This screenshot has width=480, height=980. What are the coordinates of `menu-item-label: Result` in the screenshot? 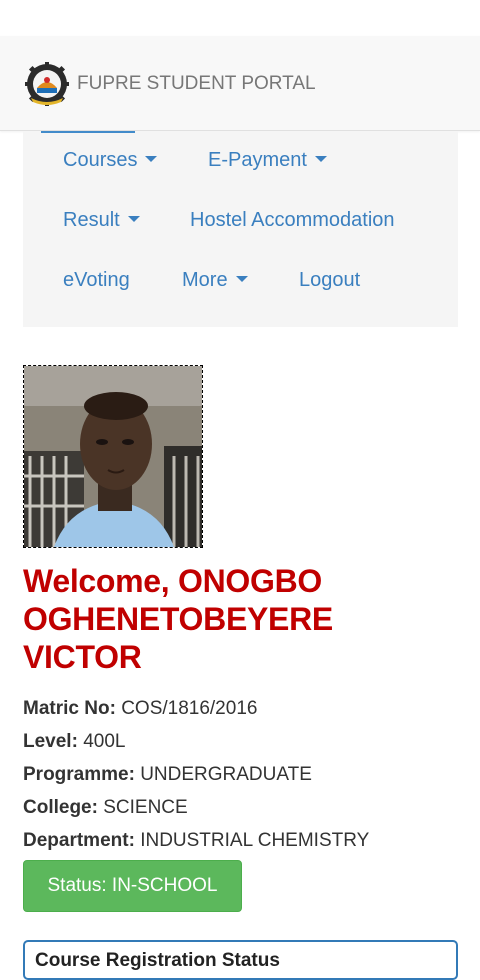 It's located at (91, 220).